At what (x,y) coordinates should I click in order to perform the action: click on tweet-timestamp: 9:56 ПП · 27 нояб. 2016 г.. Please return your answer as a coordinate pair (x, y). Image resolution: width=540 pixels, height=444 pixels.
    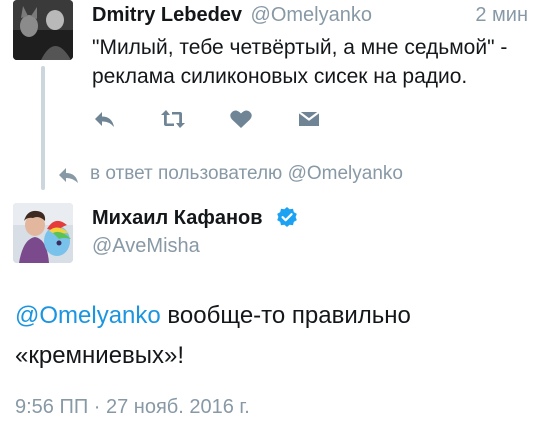
    Looking at the image, I should click on (132, 407).